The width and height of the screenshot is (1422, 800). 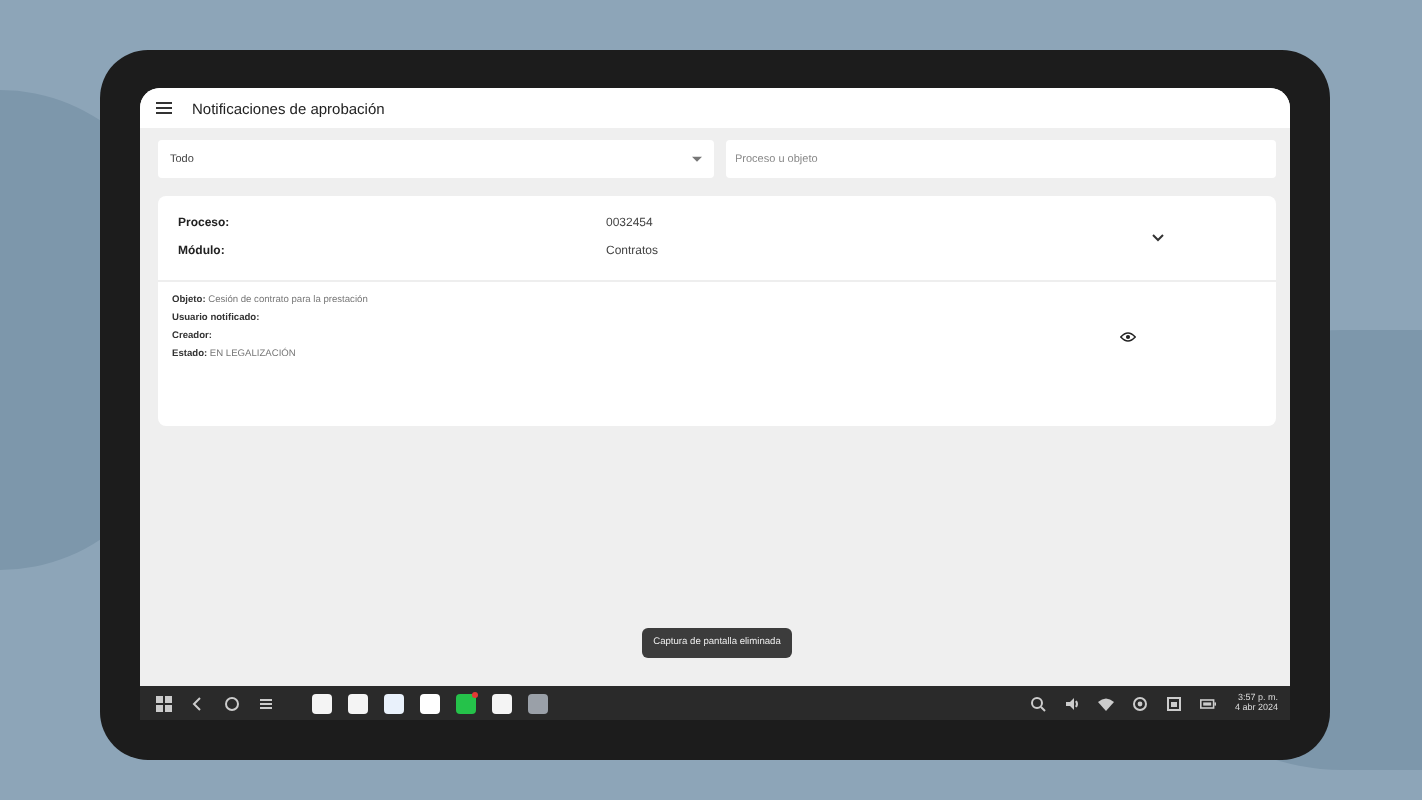 I want to click on search-icon, so click(x=1038, y=703).